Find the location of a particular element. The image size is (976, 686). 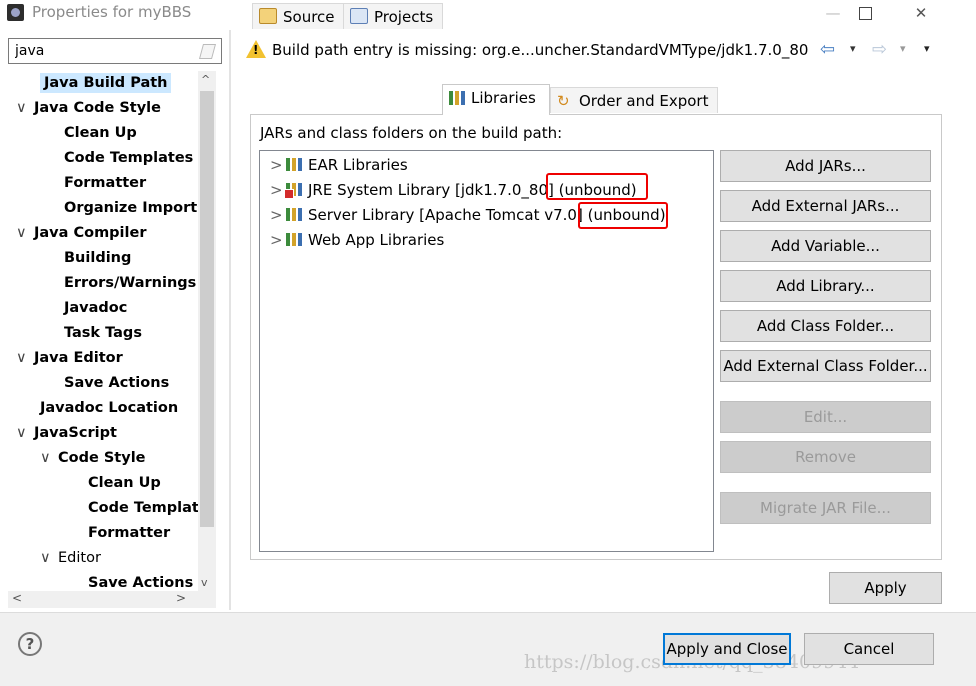

tree-item-label: Java Build Path is located at coordinates (106, 83).